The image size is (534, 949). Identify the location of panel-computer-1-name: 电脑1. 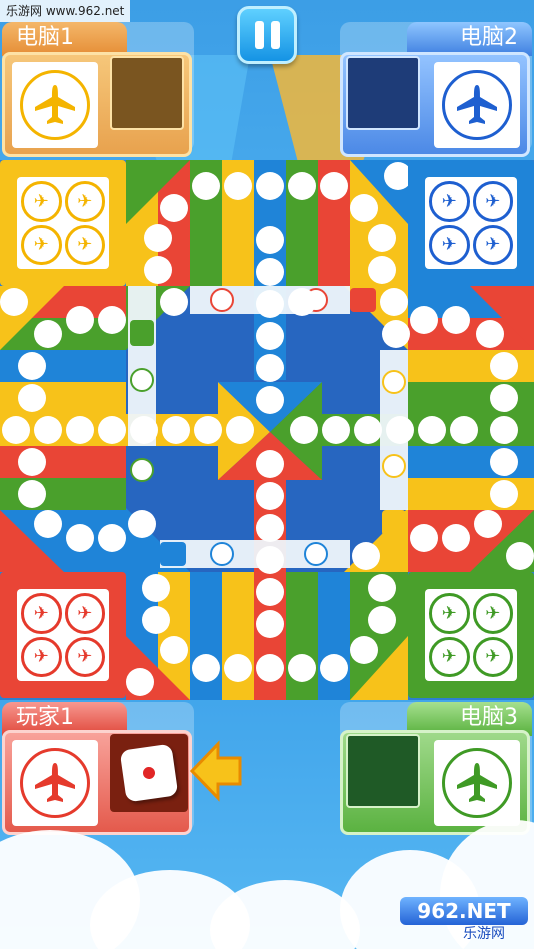
(64, 39).